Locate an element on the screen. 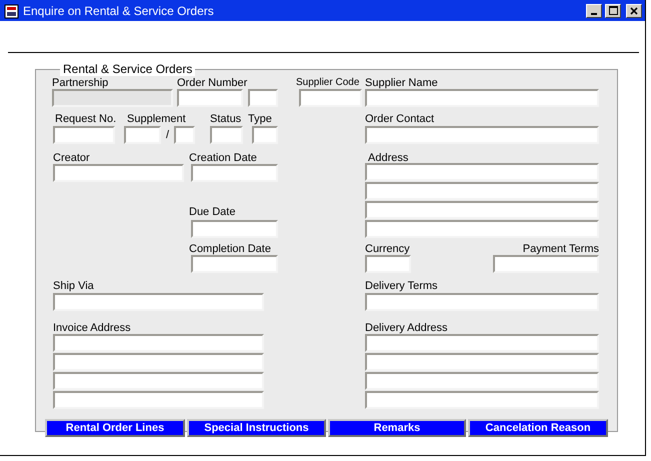  field-label: Partnership is located at coordinates (80, 83).